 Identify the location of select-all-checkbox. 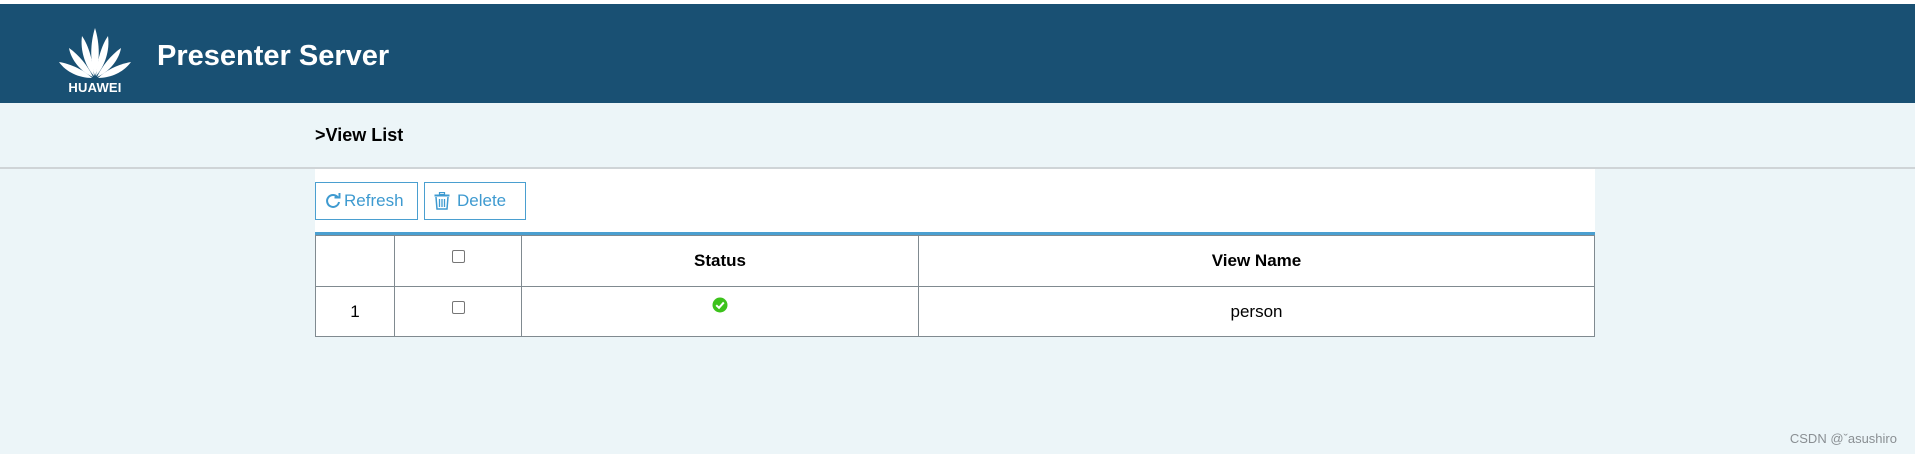
(458, 257).